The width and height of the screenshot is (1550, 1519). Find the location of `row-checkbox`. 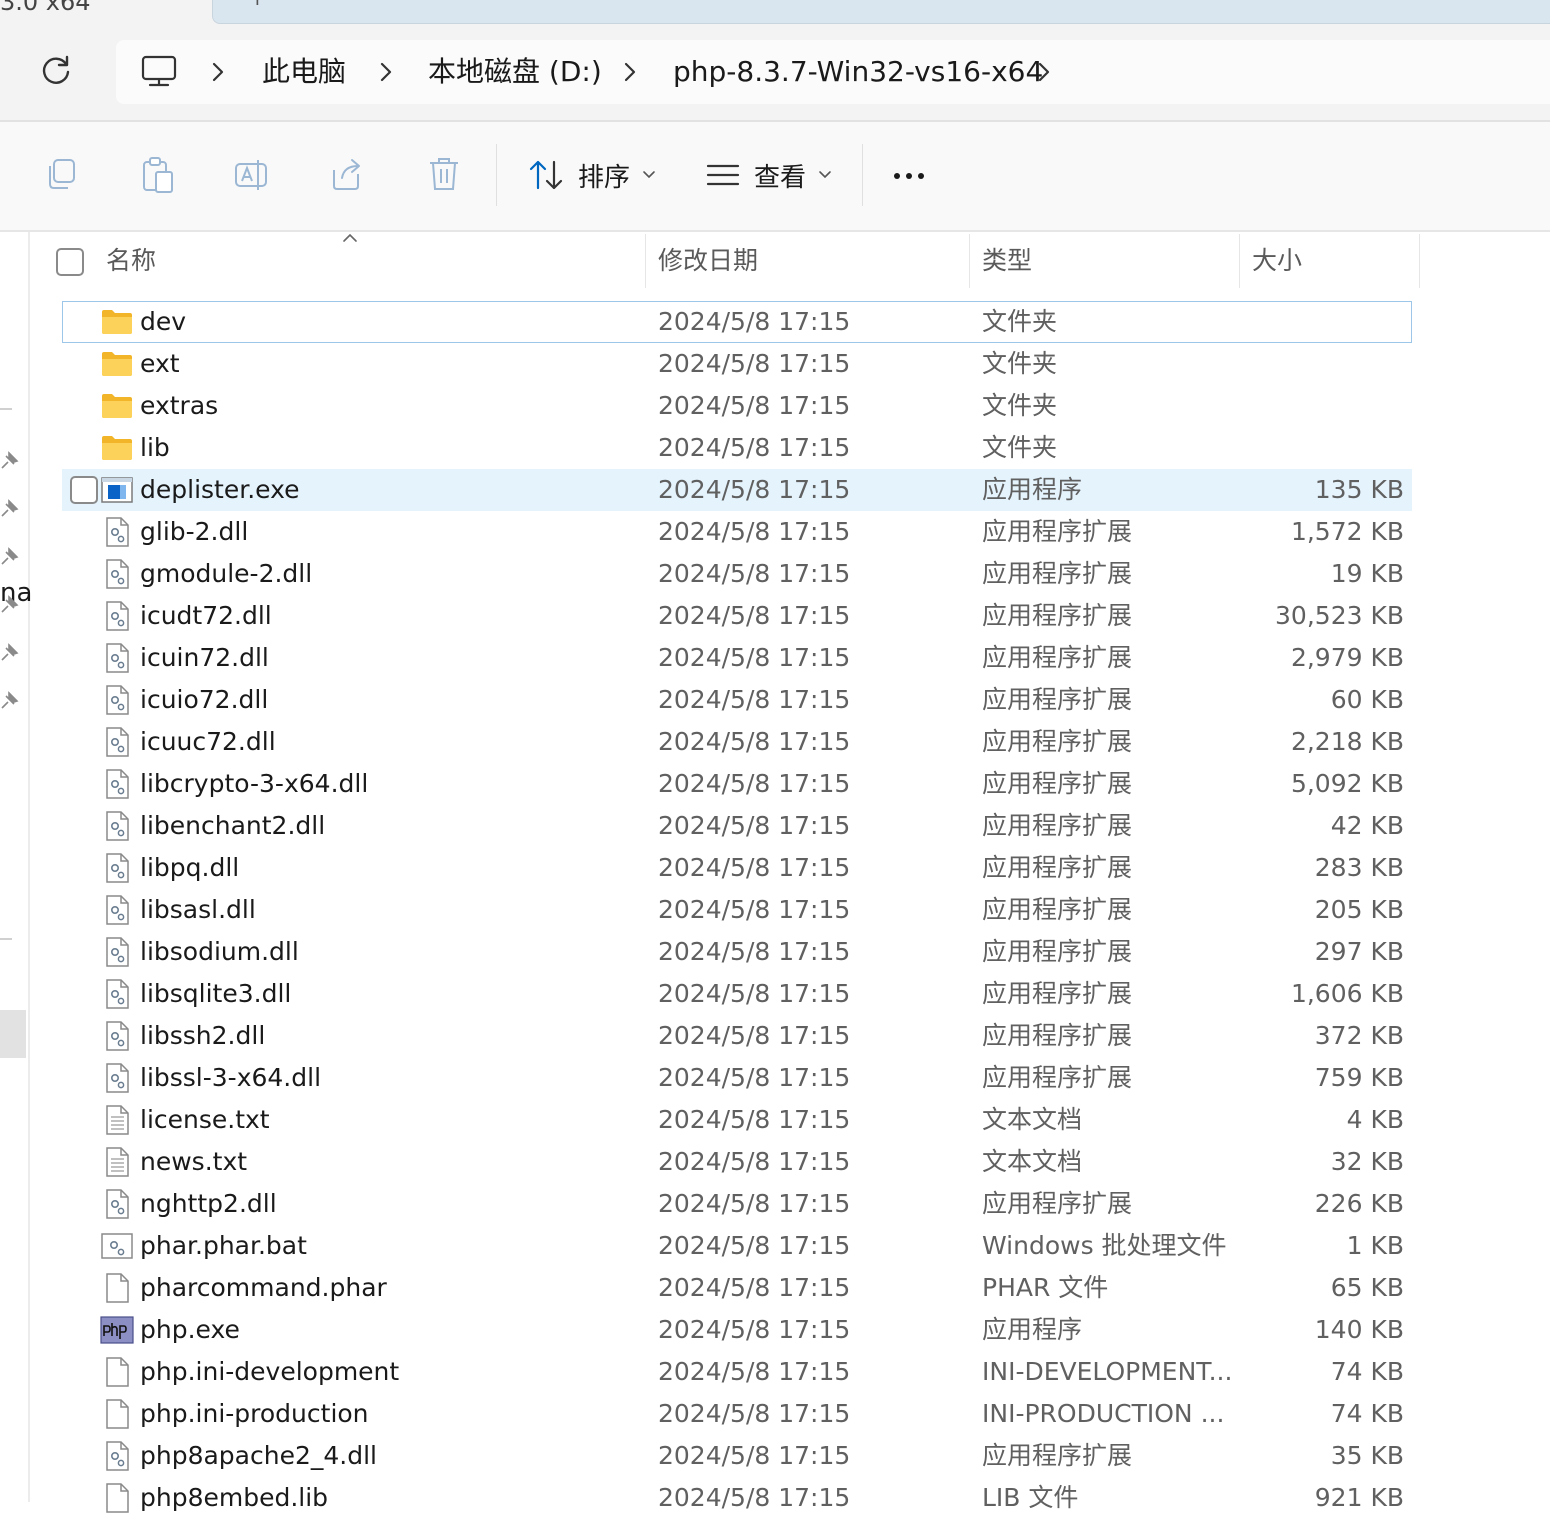

row-checkbox is located at coordinates (84, 490).